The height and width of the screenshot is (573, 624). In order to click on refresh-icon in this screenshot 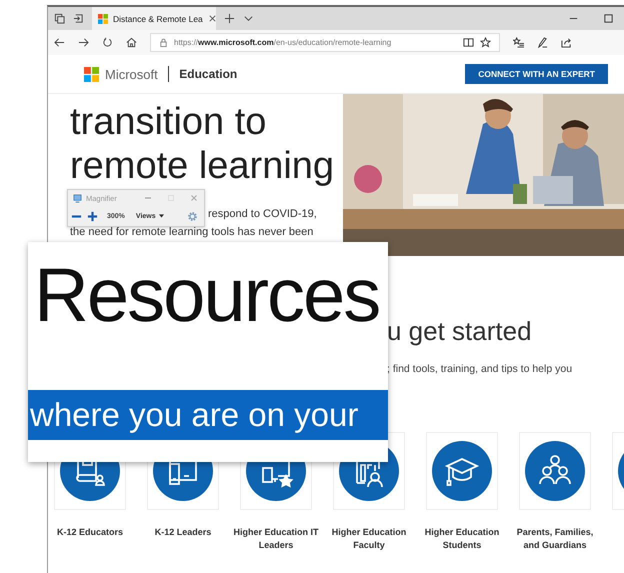, I will do `click(107, 42)`.